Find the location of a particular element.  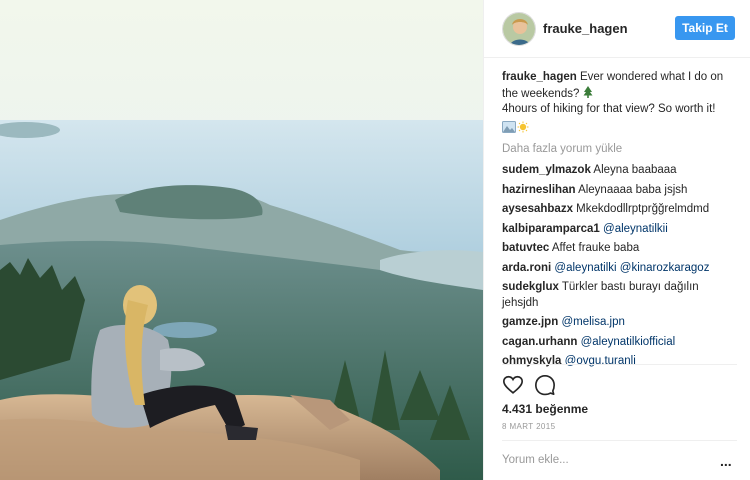

header-username: frauke_hagen is located at coordinates (585, 28).